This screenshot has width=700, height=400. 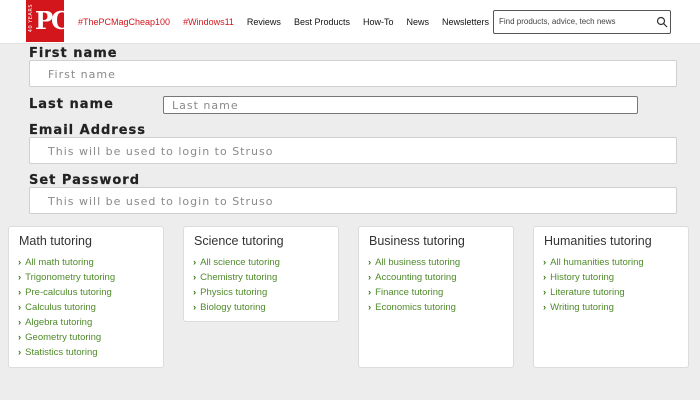 I want to click on list-item: › Physics tutoring, so click(x=236, y=292).